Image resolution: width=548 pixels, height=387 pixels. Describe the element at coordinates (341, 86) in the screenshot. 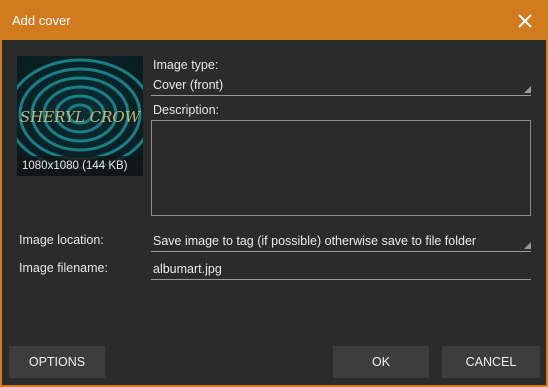

I see `image-type-dropdown: Cover (front)` at that location.